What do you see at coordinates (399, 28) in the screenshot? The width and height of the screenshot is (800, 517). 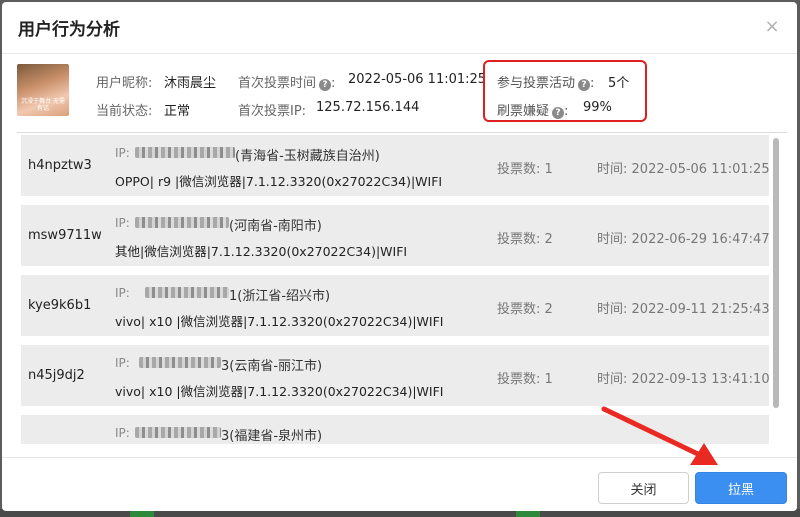 I see `dialog-header: 用户行为分析 ×` at bounding box center [399, 28].